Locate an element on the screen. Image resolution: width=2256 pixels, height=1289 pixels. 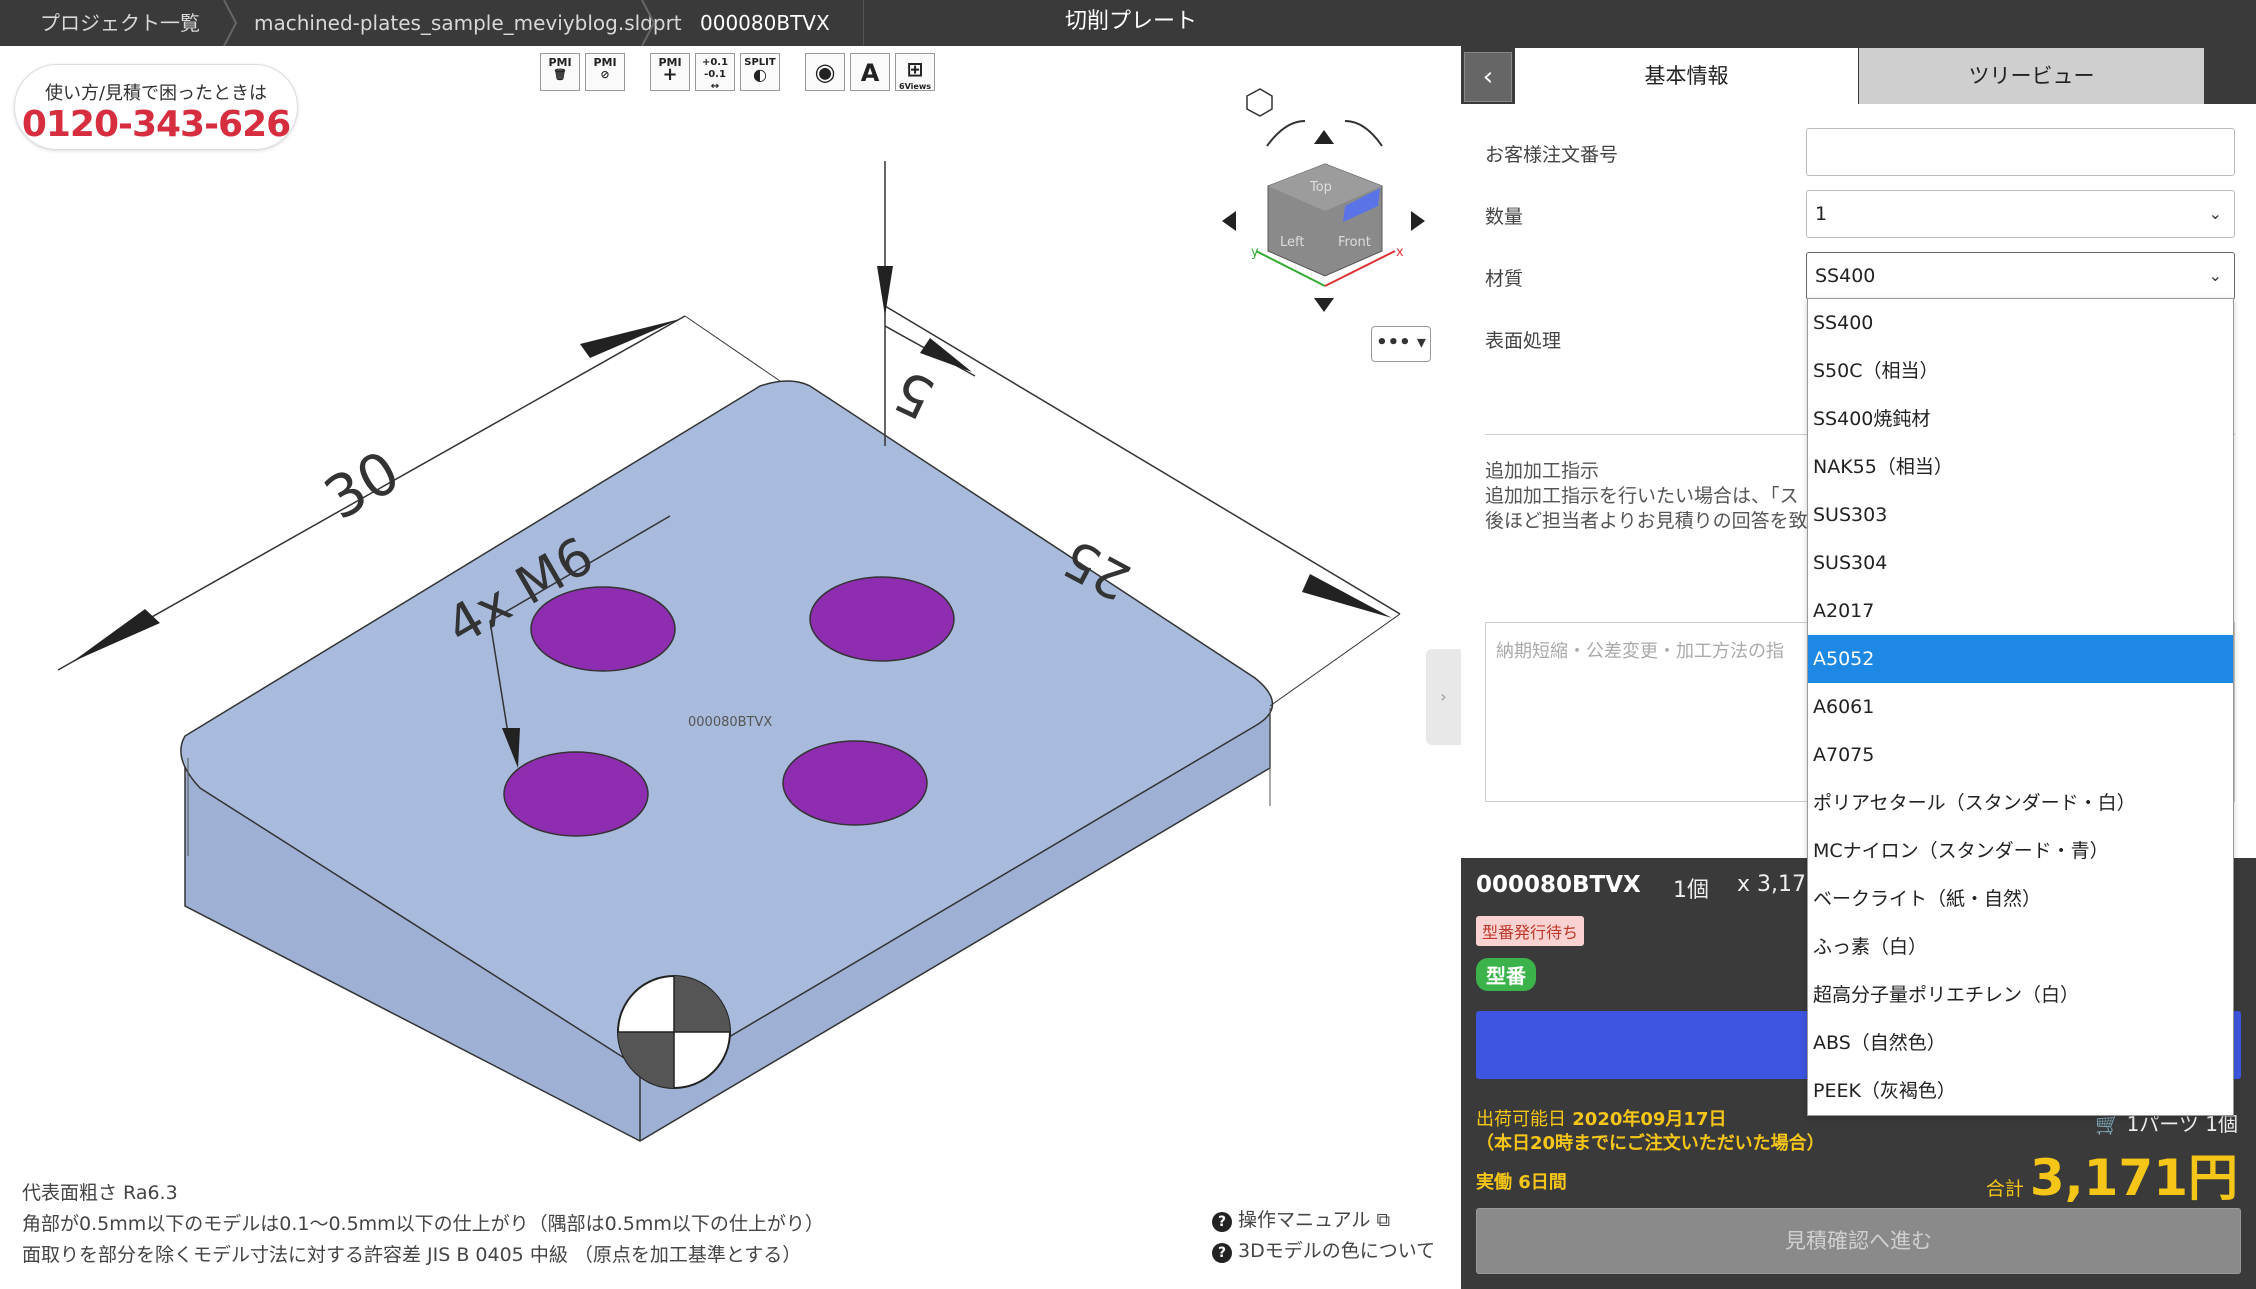
work-days: 実働 6日間 is located at coordinates (1521, 1182).